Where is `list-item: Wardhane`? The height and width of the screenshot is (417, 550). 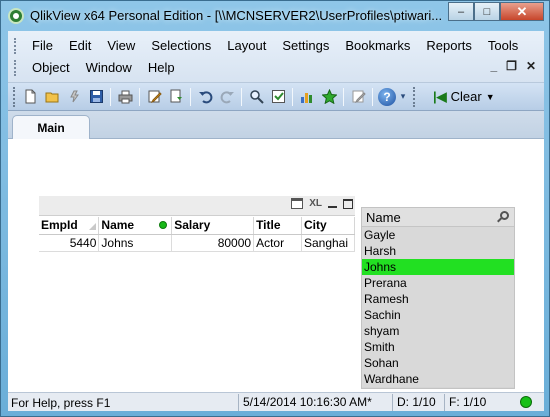
list-item: Wardhane is located at coordinates (438, 379).